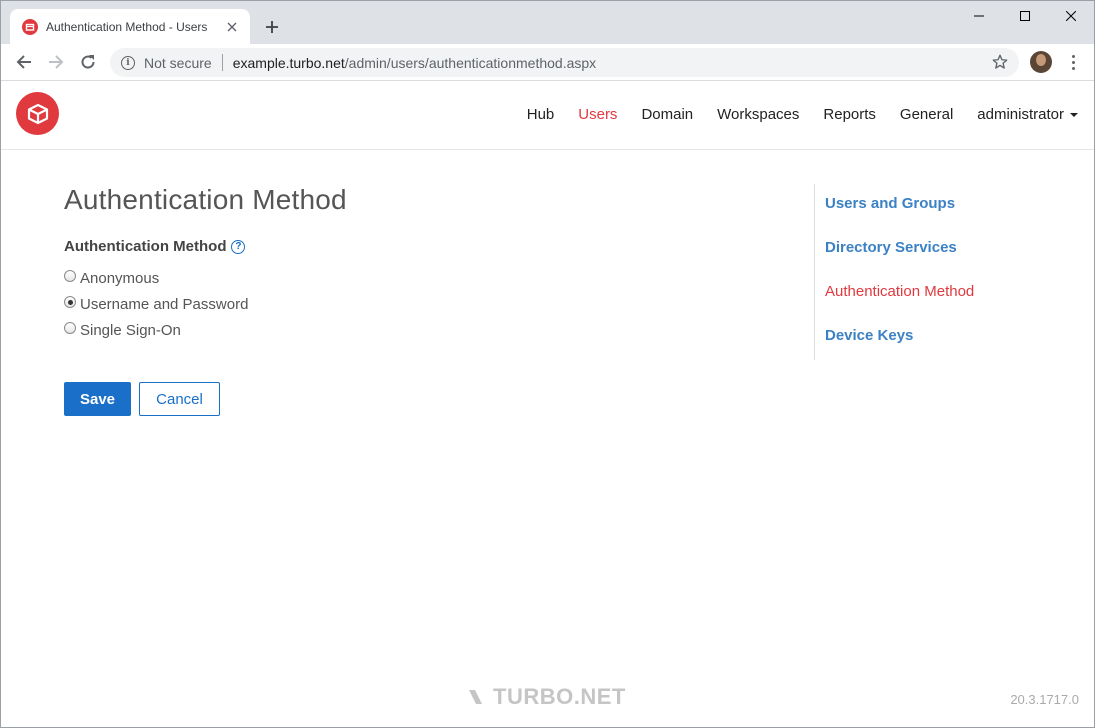  What do you see at coordinates (939, 294) in the screenshot?
I see `side-nav-authentication-method: Authentication Method` at bounding box center [939, 294].